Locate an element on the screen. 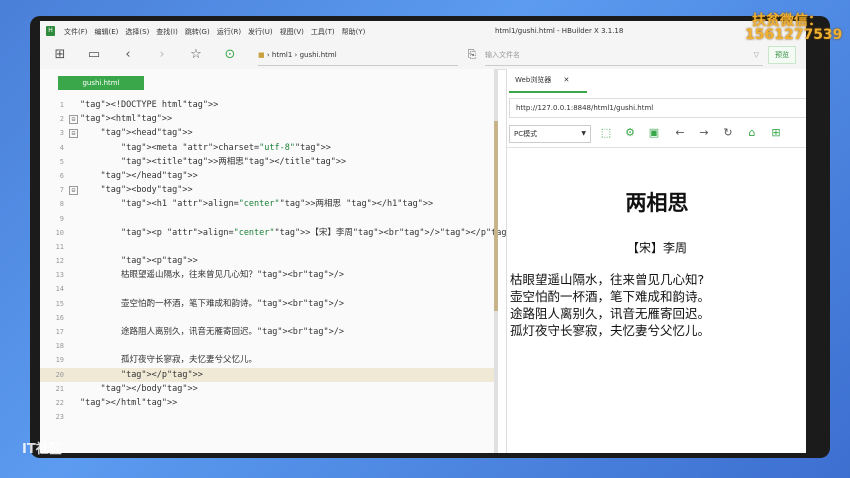  breadcrumb-file: gushi.html is located at coordinates (318, 55).